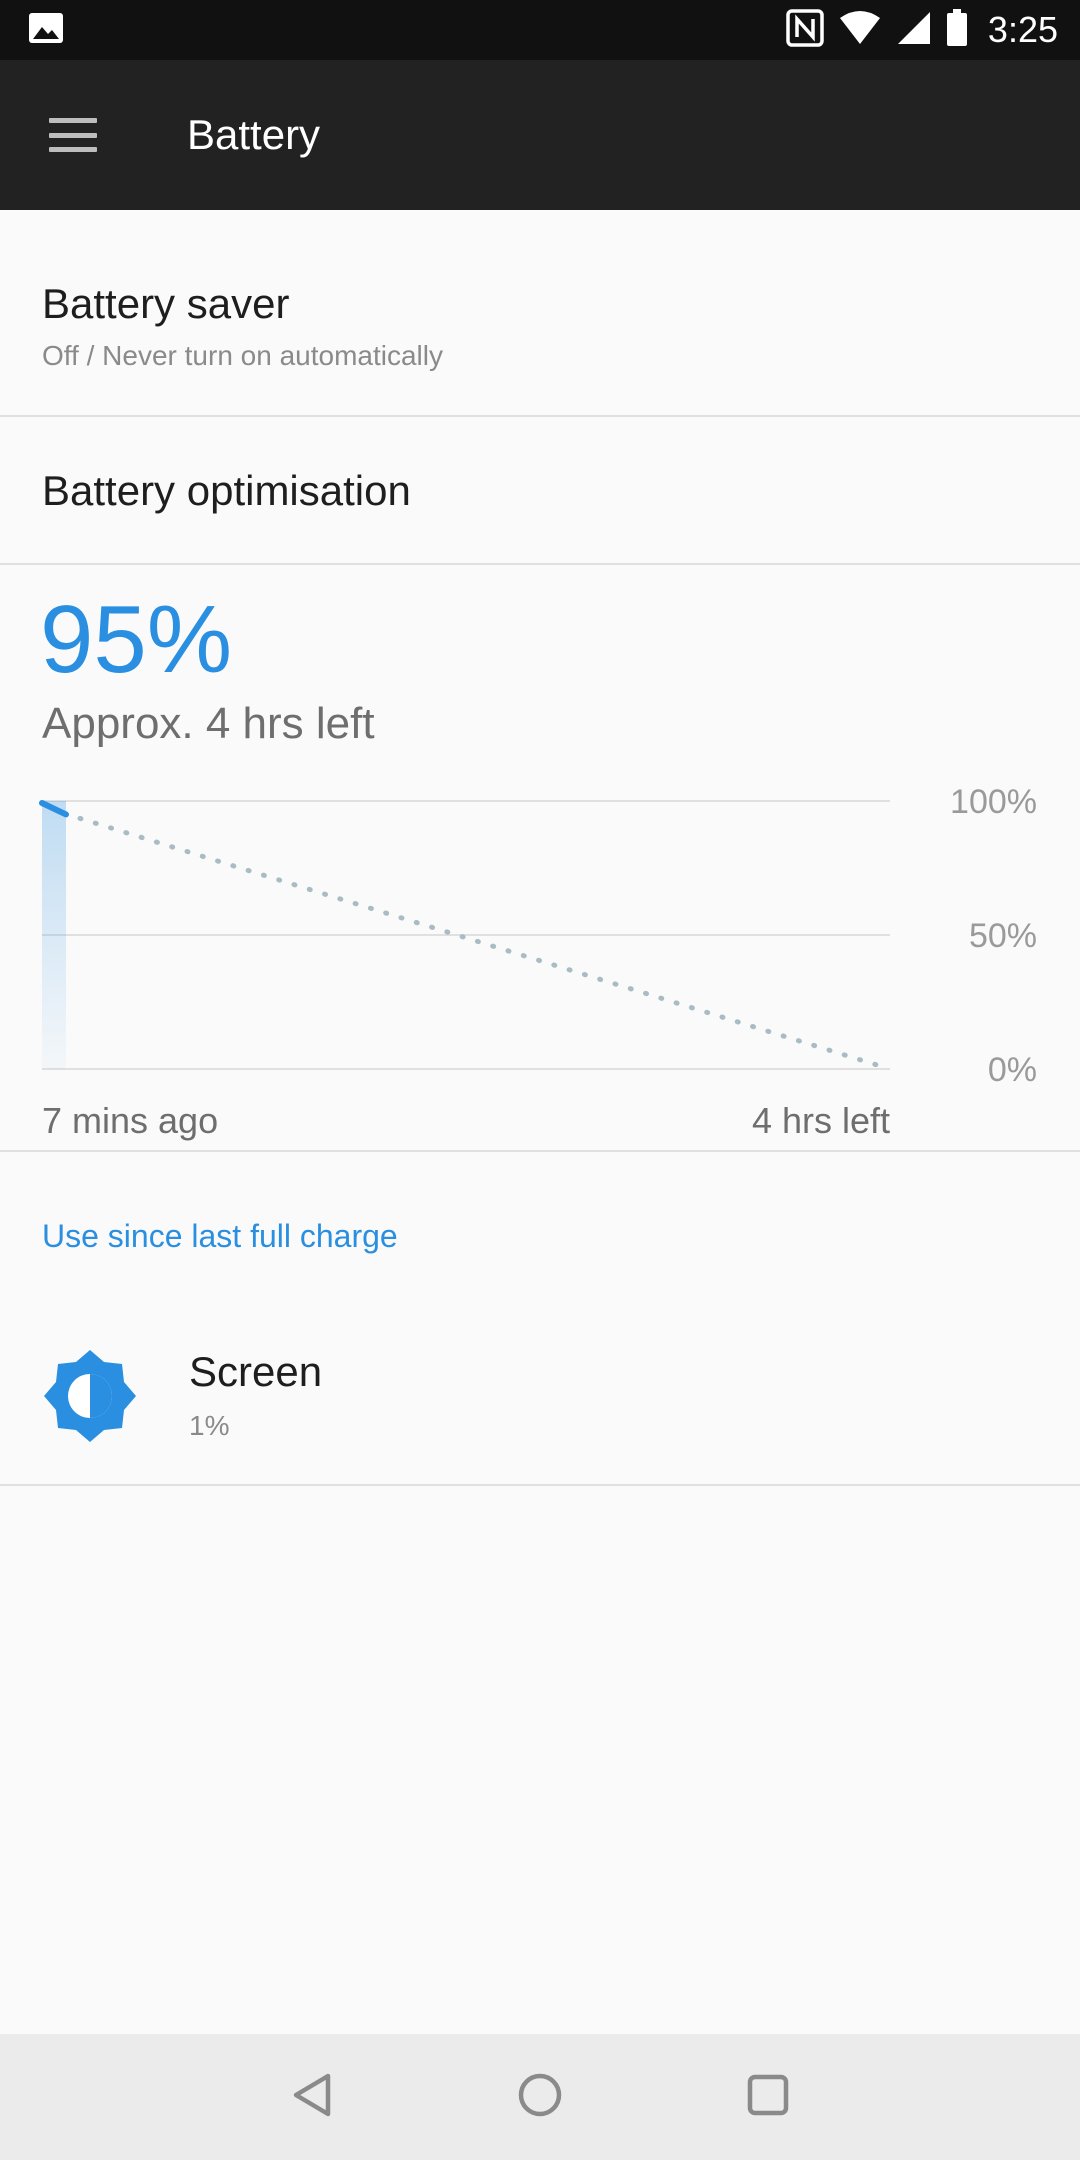 Image resolution: width=1080 pixels, height=2160 pixels. I want to click on recents-button, so click(768, 2097).